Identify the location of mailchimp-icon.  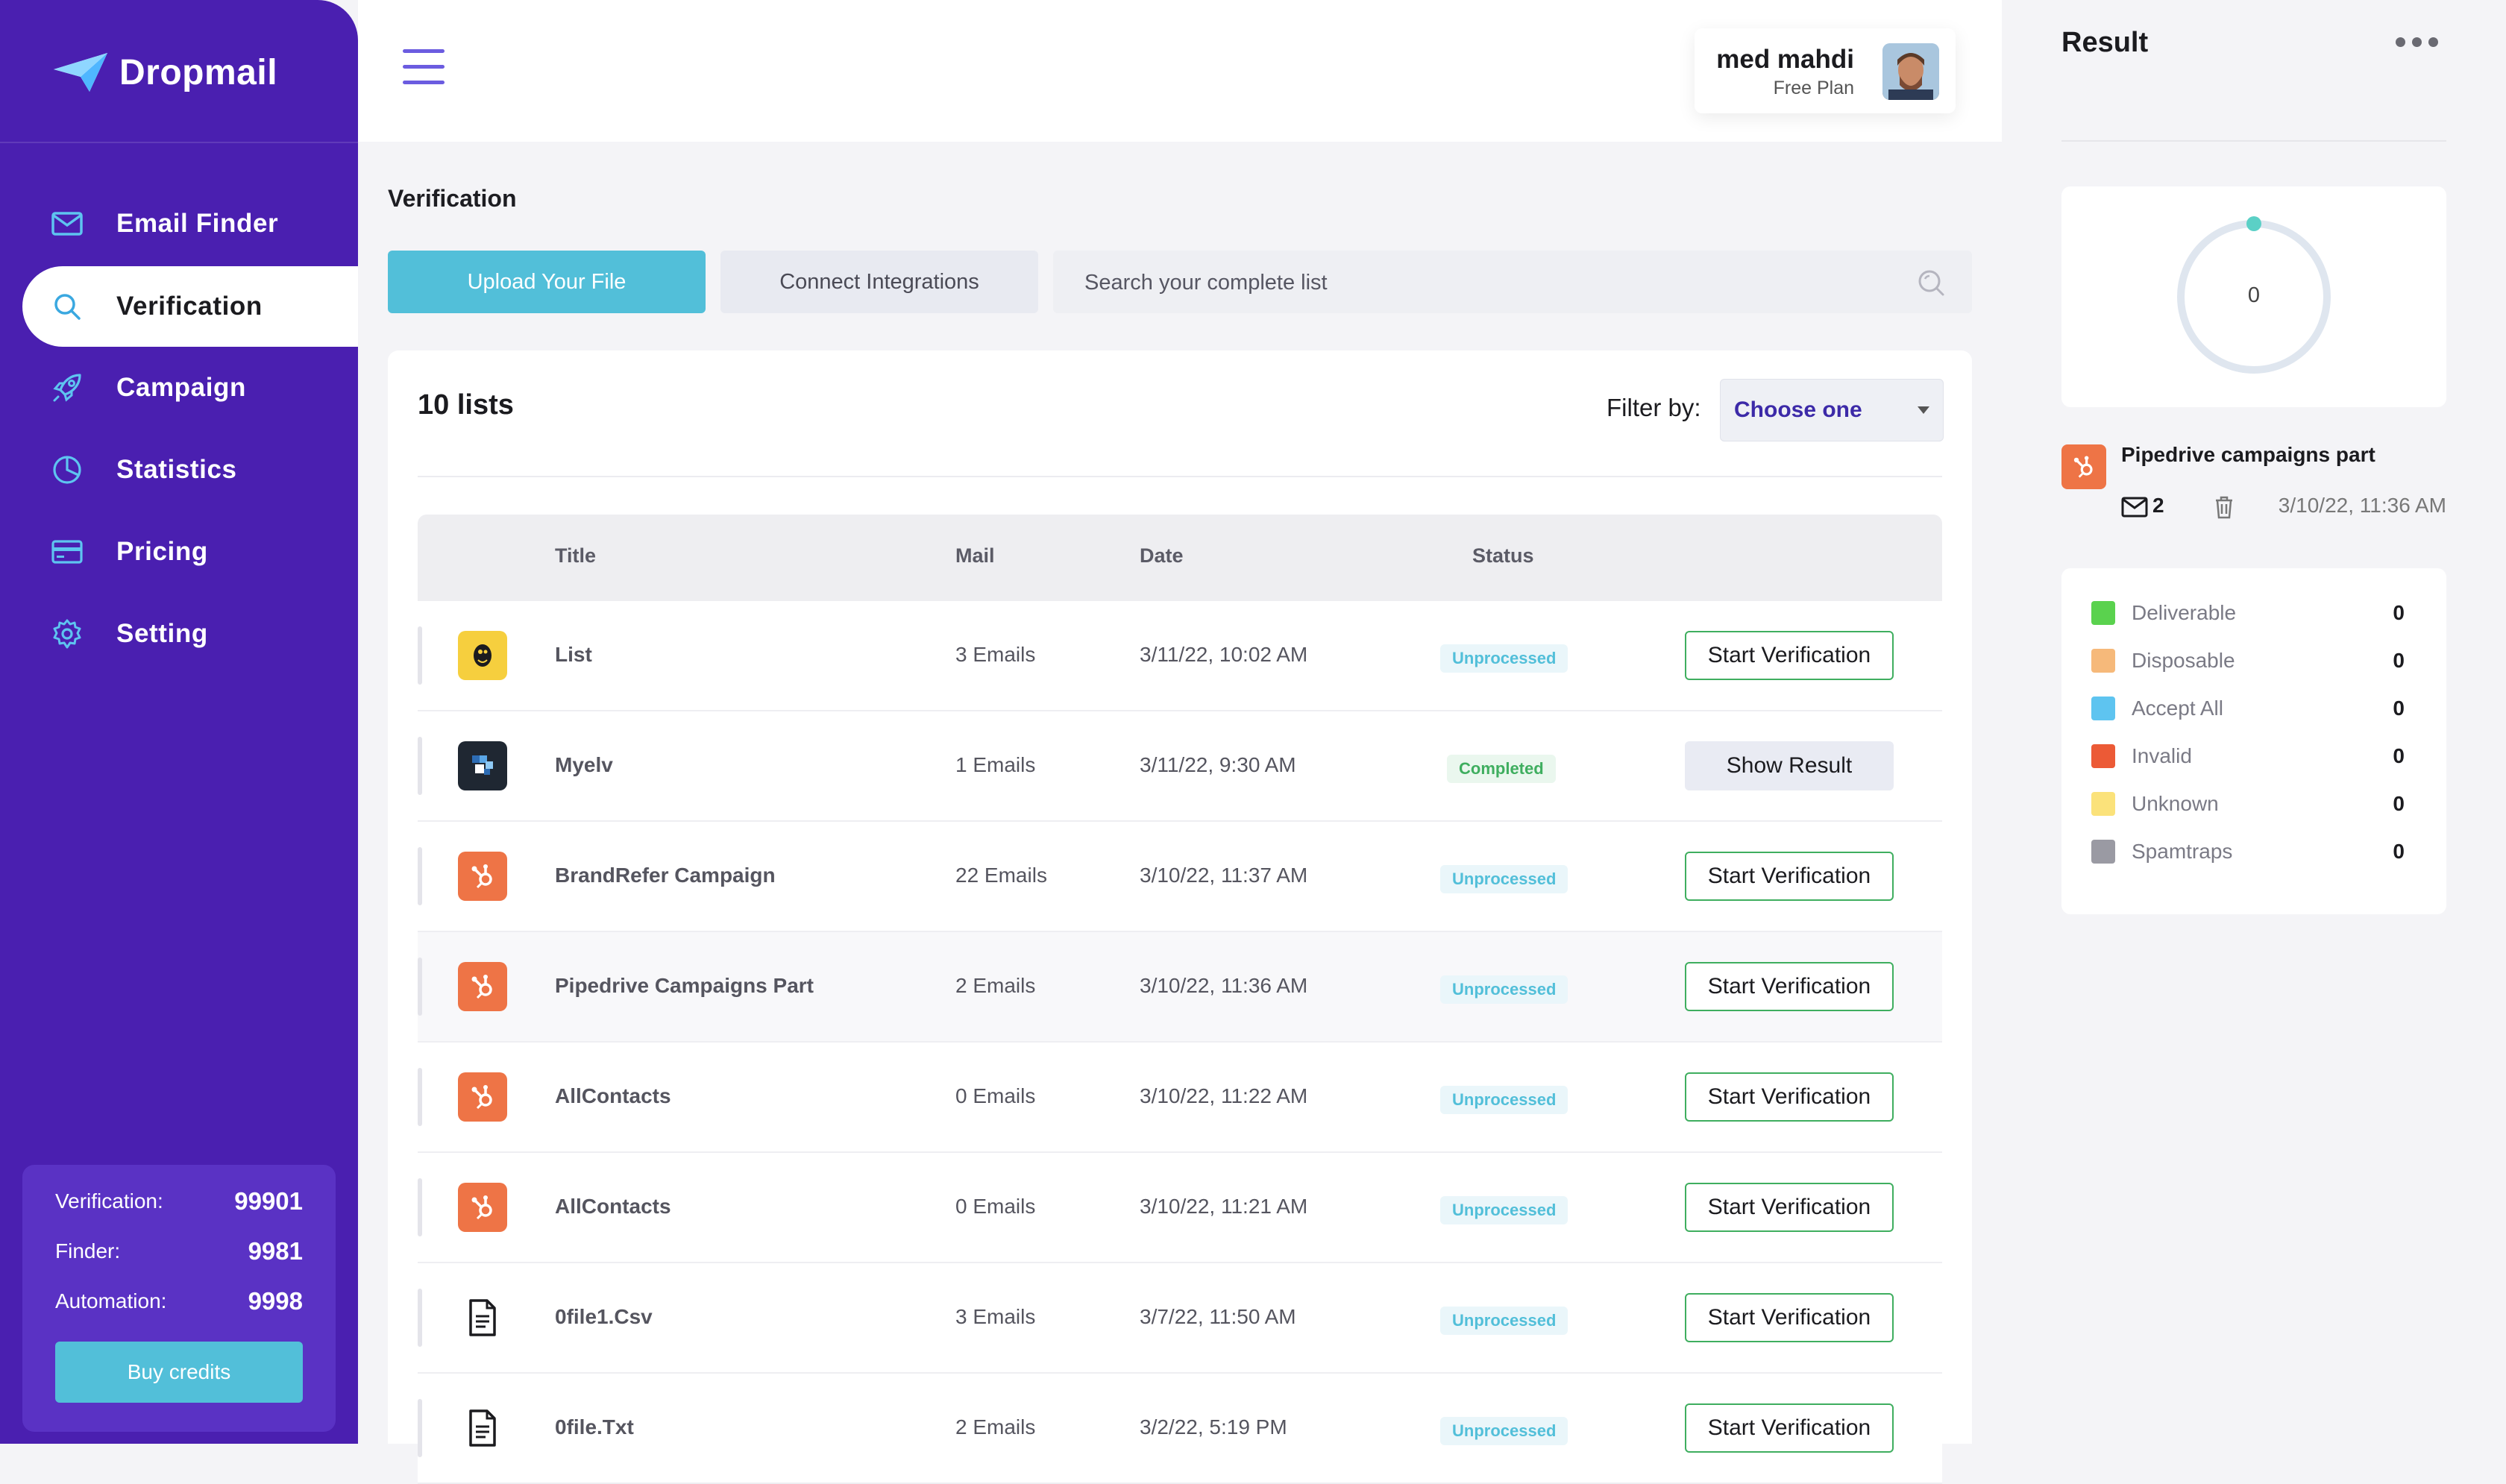
(482, 655).